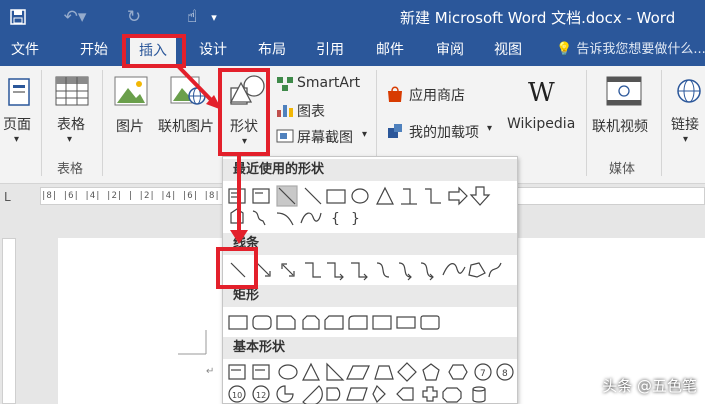 The image size is (705, 404). What do you see at coordinates (212, 154) in the screenshot?
I see `annotation-arrows` at bounding box center [212, 154].